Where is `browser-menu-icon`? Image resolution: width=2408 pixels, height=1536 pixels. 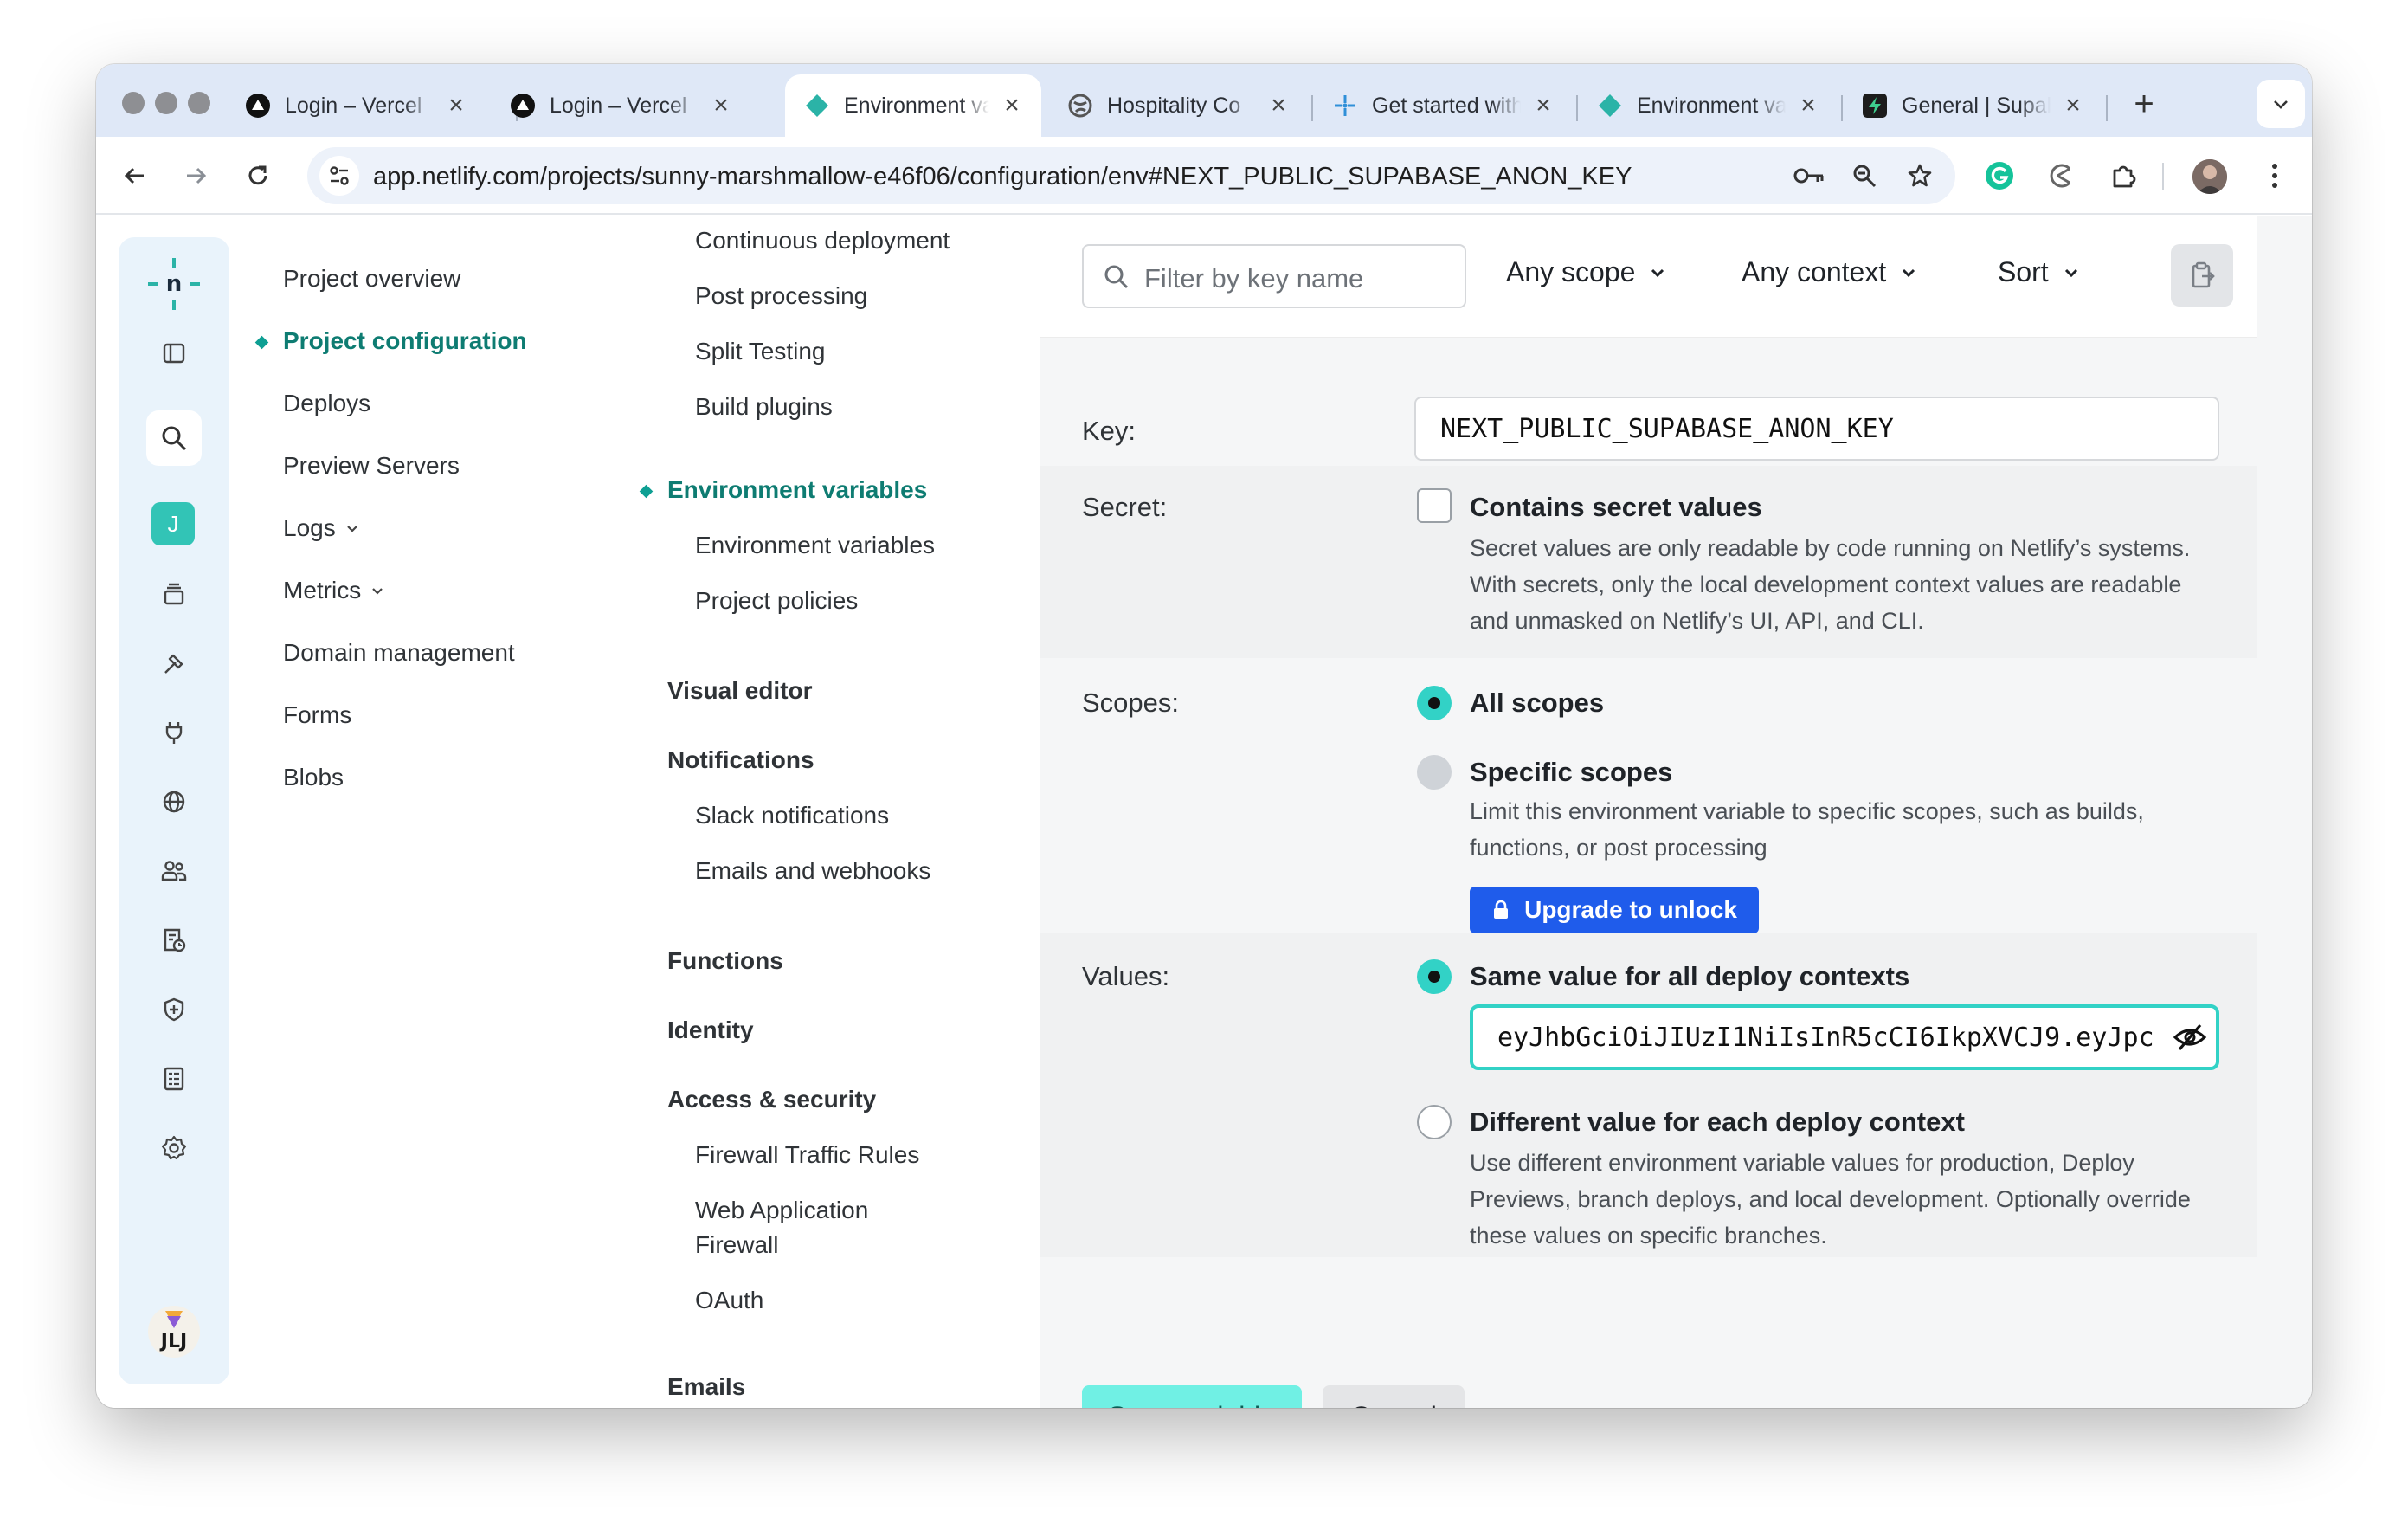
browser-menu-icon is located at coordinates (2275, 176).